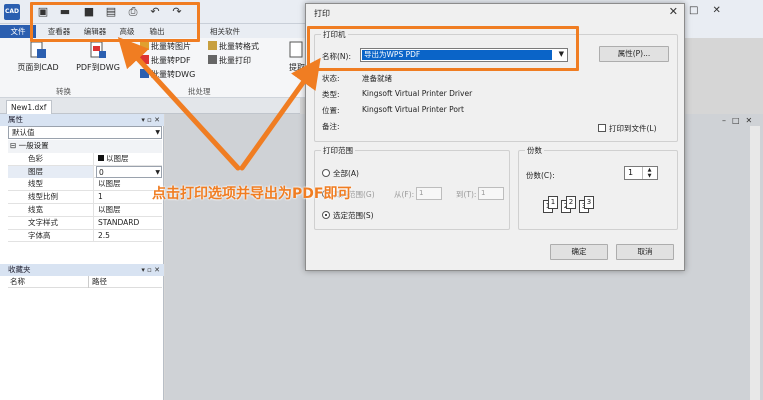  What do you see at coordinates (179, 103) in the screenshot?
I see `arrow-to-print-icon` at bounding box center [179, 103].